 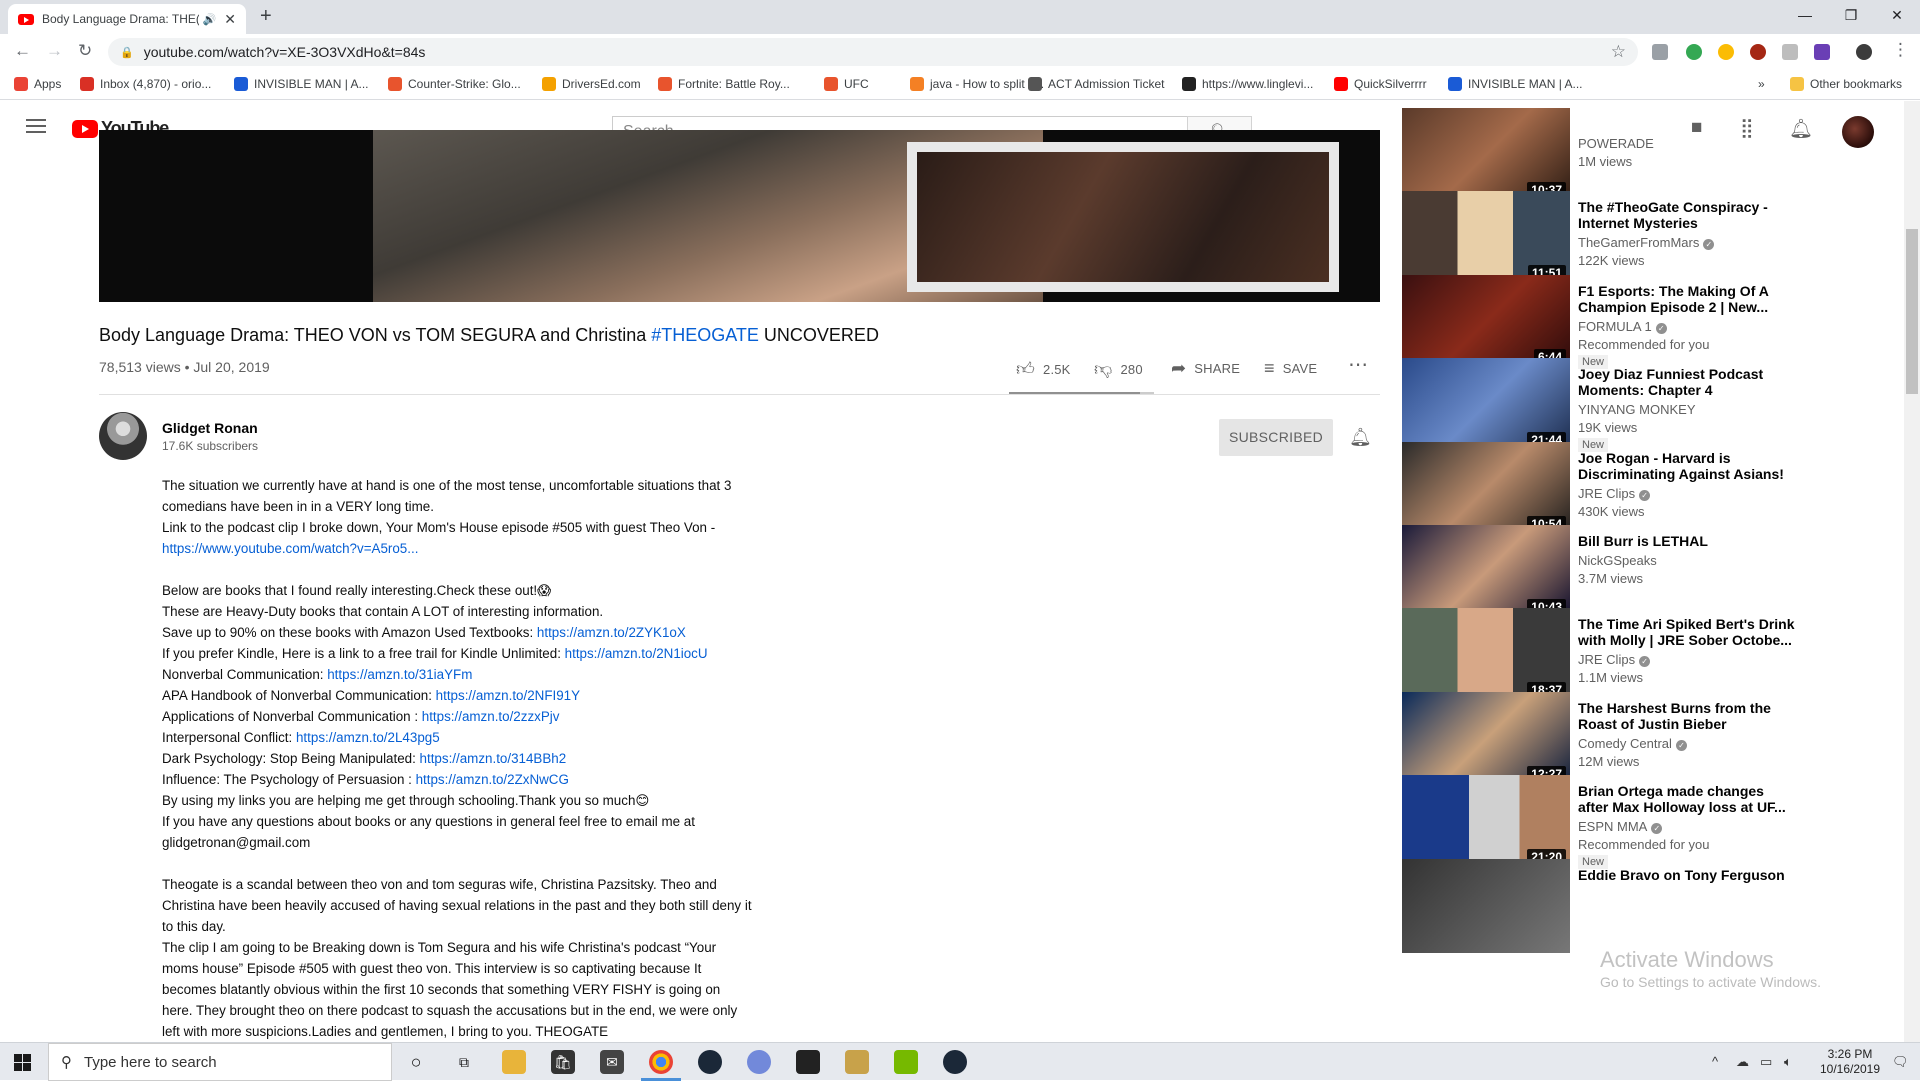 What do you see at coordinates (739, 216) in the screenshot?
I see `video-player` at bounding box center [739, 216].